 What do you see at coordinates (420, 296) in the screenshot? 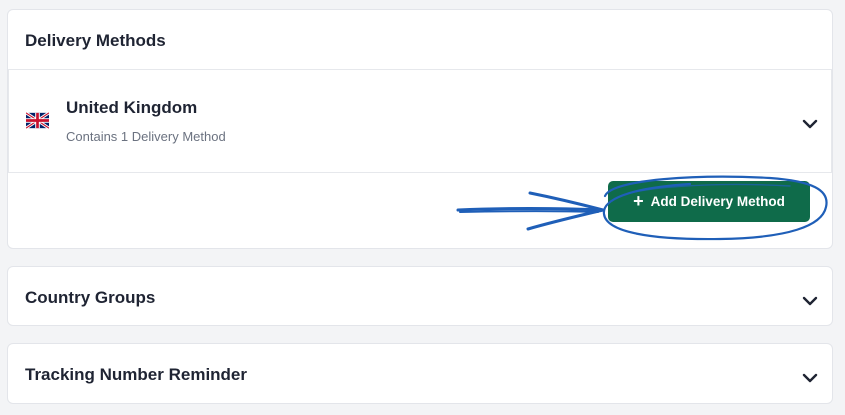
I see `country-groups-card: Country Groups` at bounding box center [420, 296].